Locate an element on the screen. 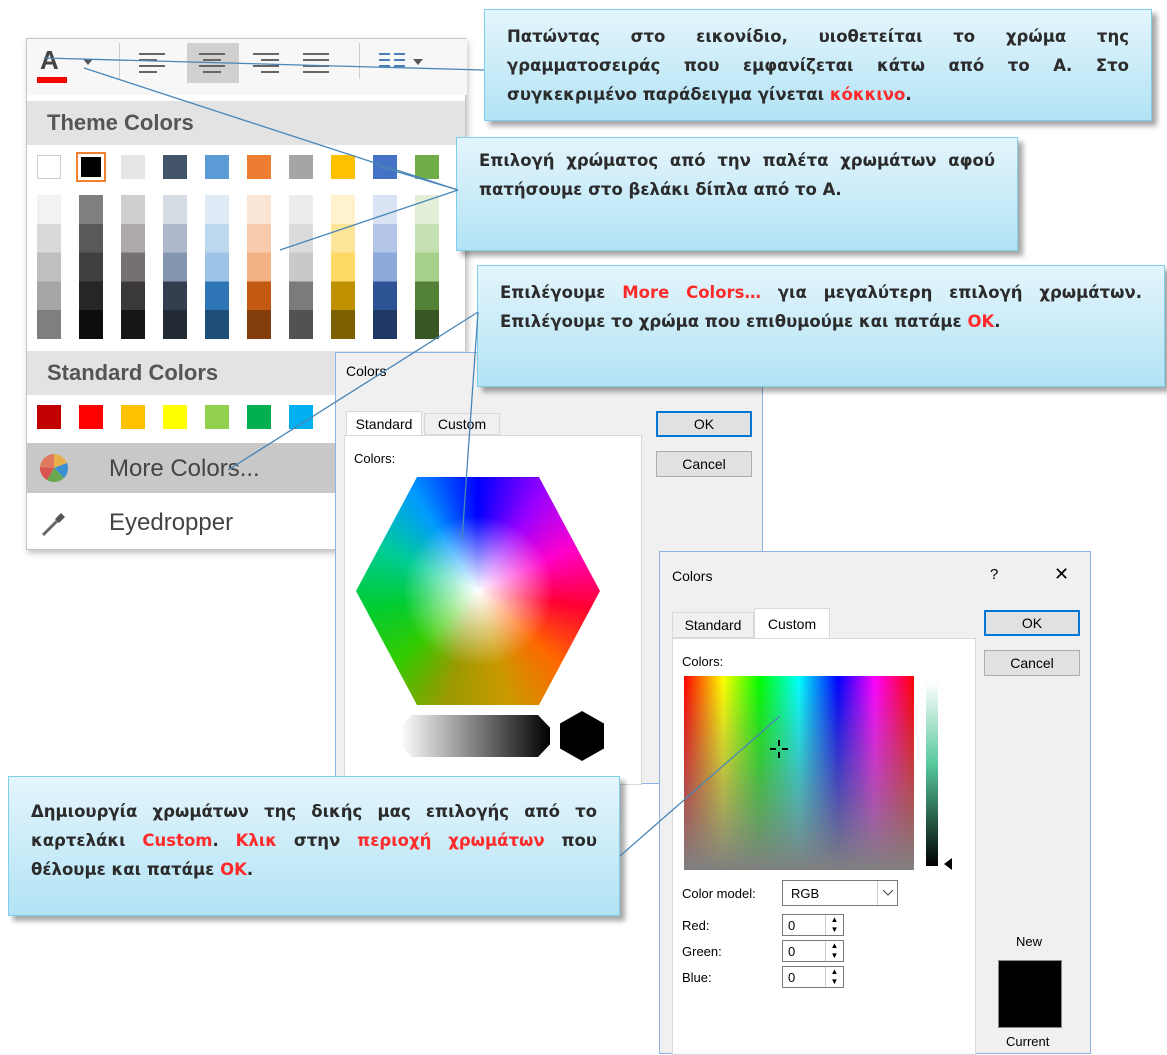 Image resolution: width=1167 pixels, height=1055 pixels. close-icon: ✕ is located at coordinates (1061, 574).